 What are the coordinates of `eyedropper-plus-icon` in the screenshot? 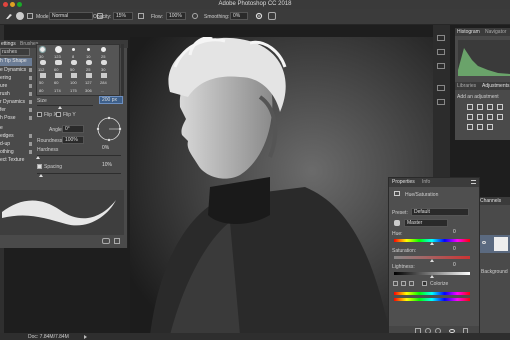 It's located at (403, 283).